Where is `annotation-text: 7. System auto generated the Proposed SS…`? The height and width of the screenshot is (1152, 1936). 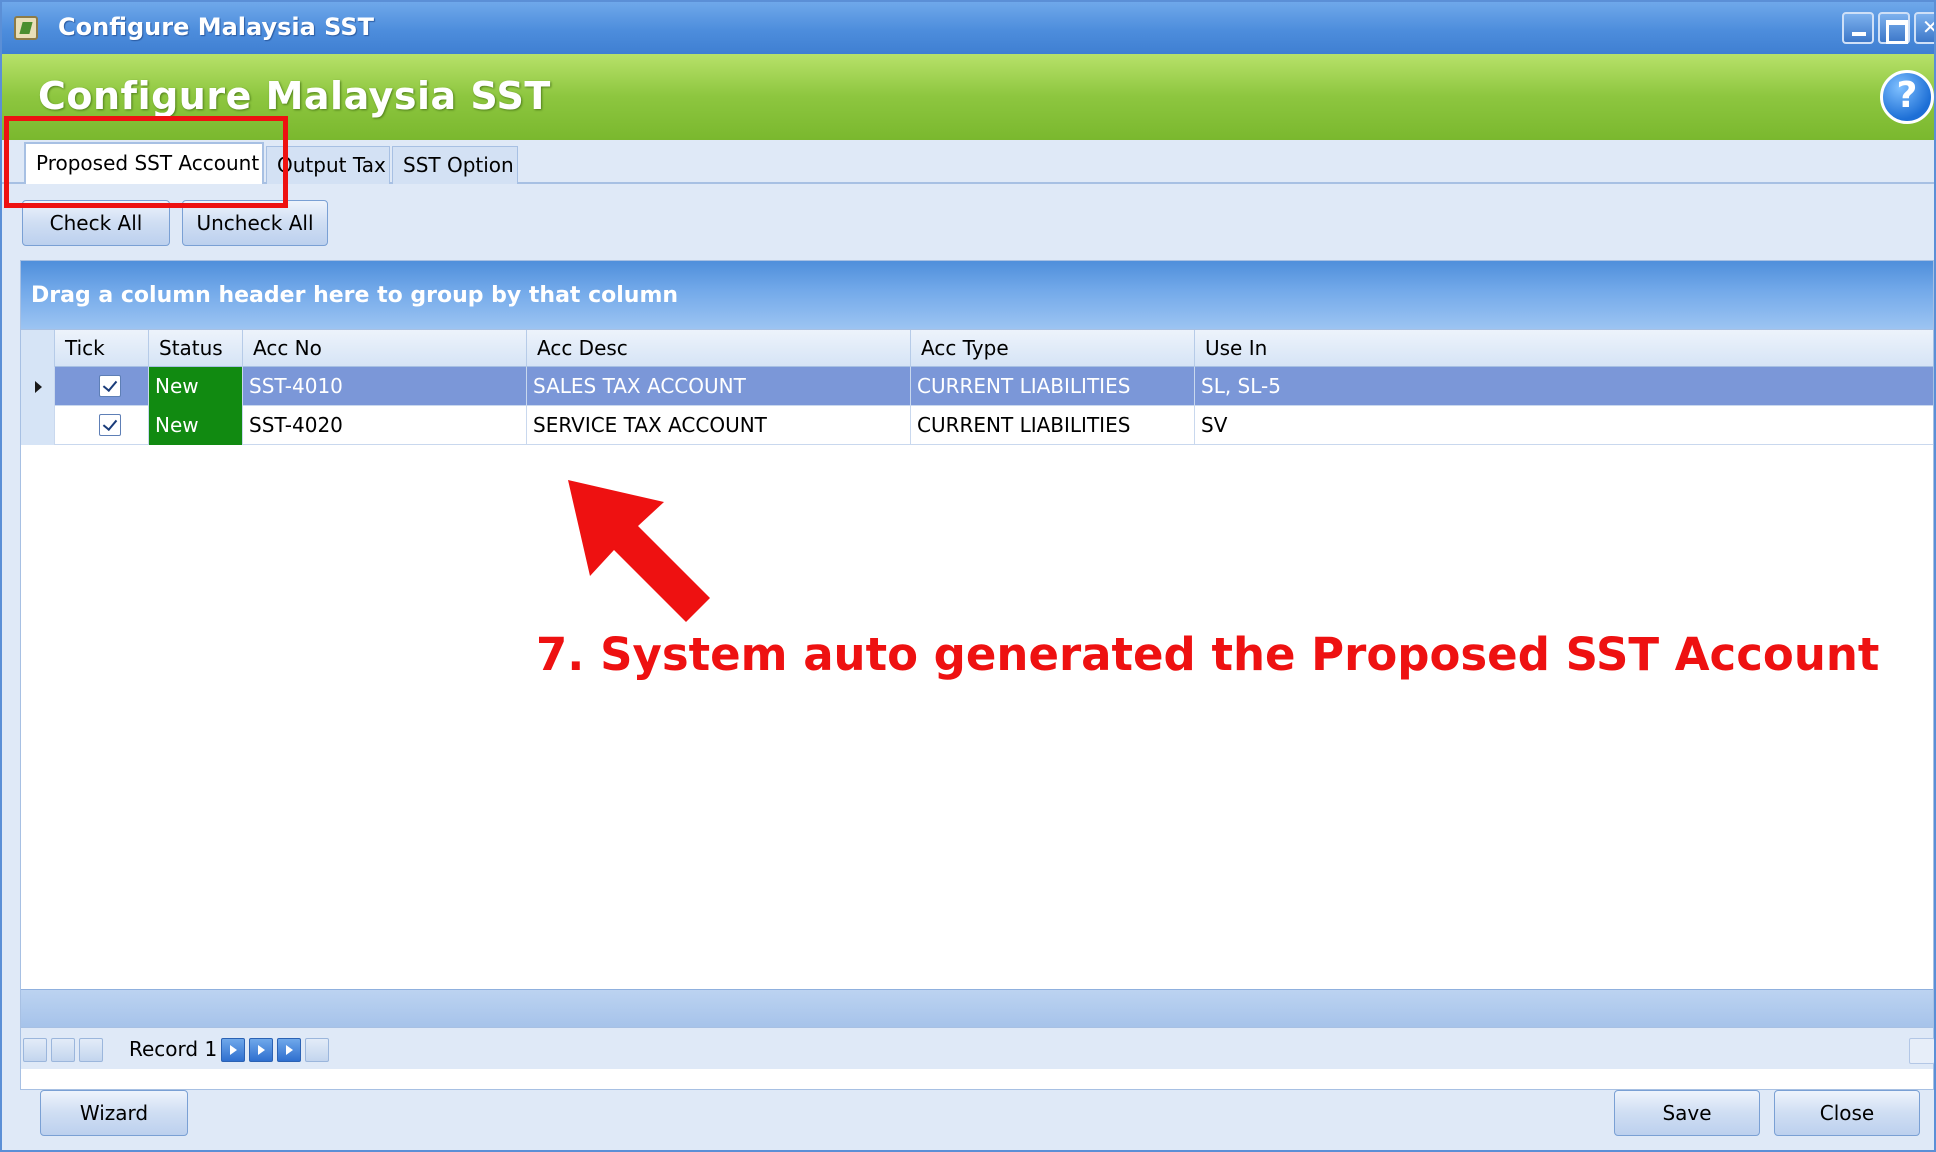 annotation-text: 7. System auto generated the Proposed SS… is located at coordinates (1208, 654).